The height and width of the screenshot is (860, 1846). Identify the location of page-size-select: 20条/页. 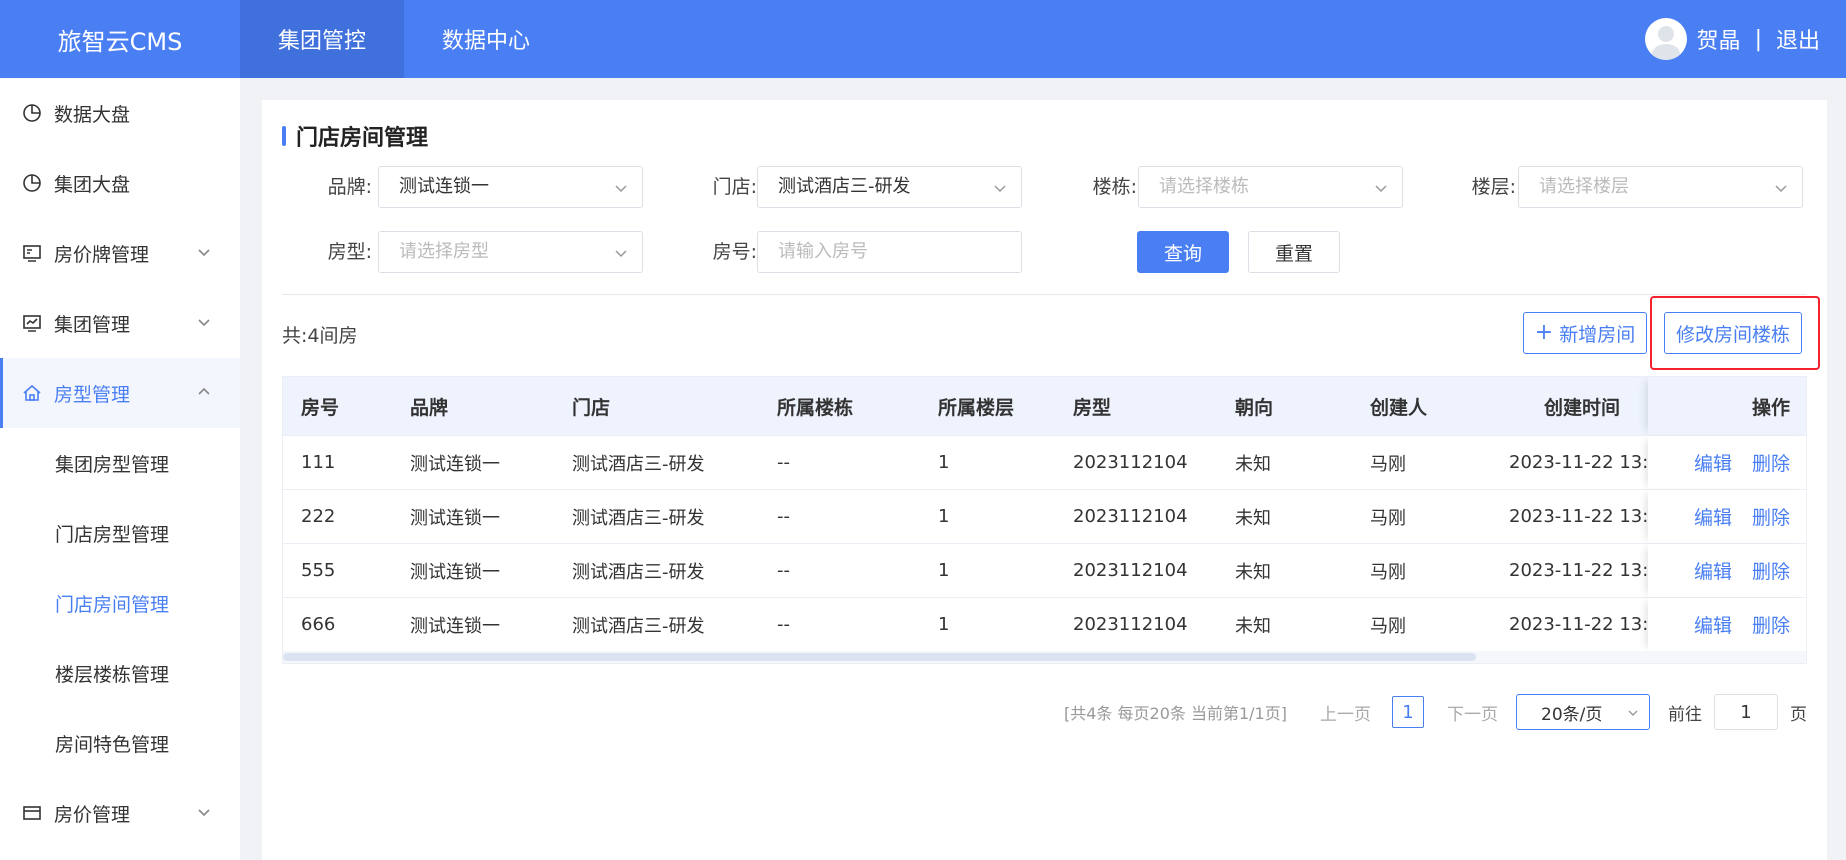
(1583, 712).